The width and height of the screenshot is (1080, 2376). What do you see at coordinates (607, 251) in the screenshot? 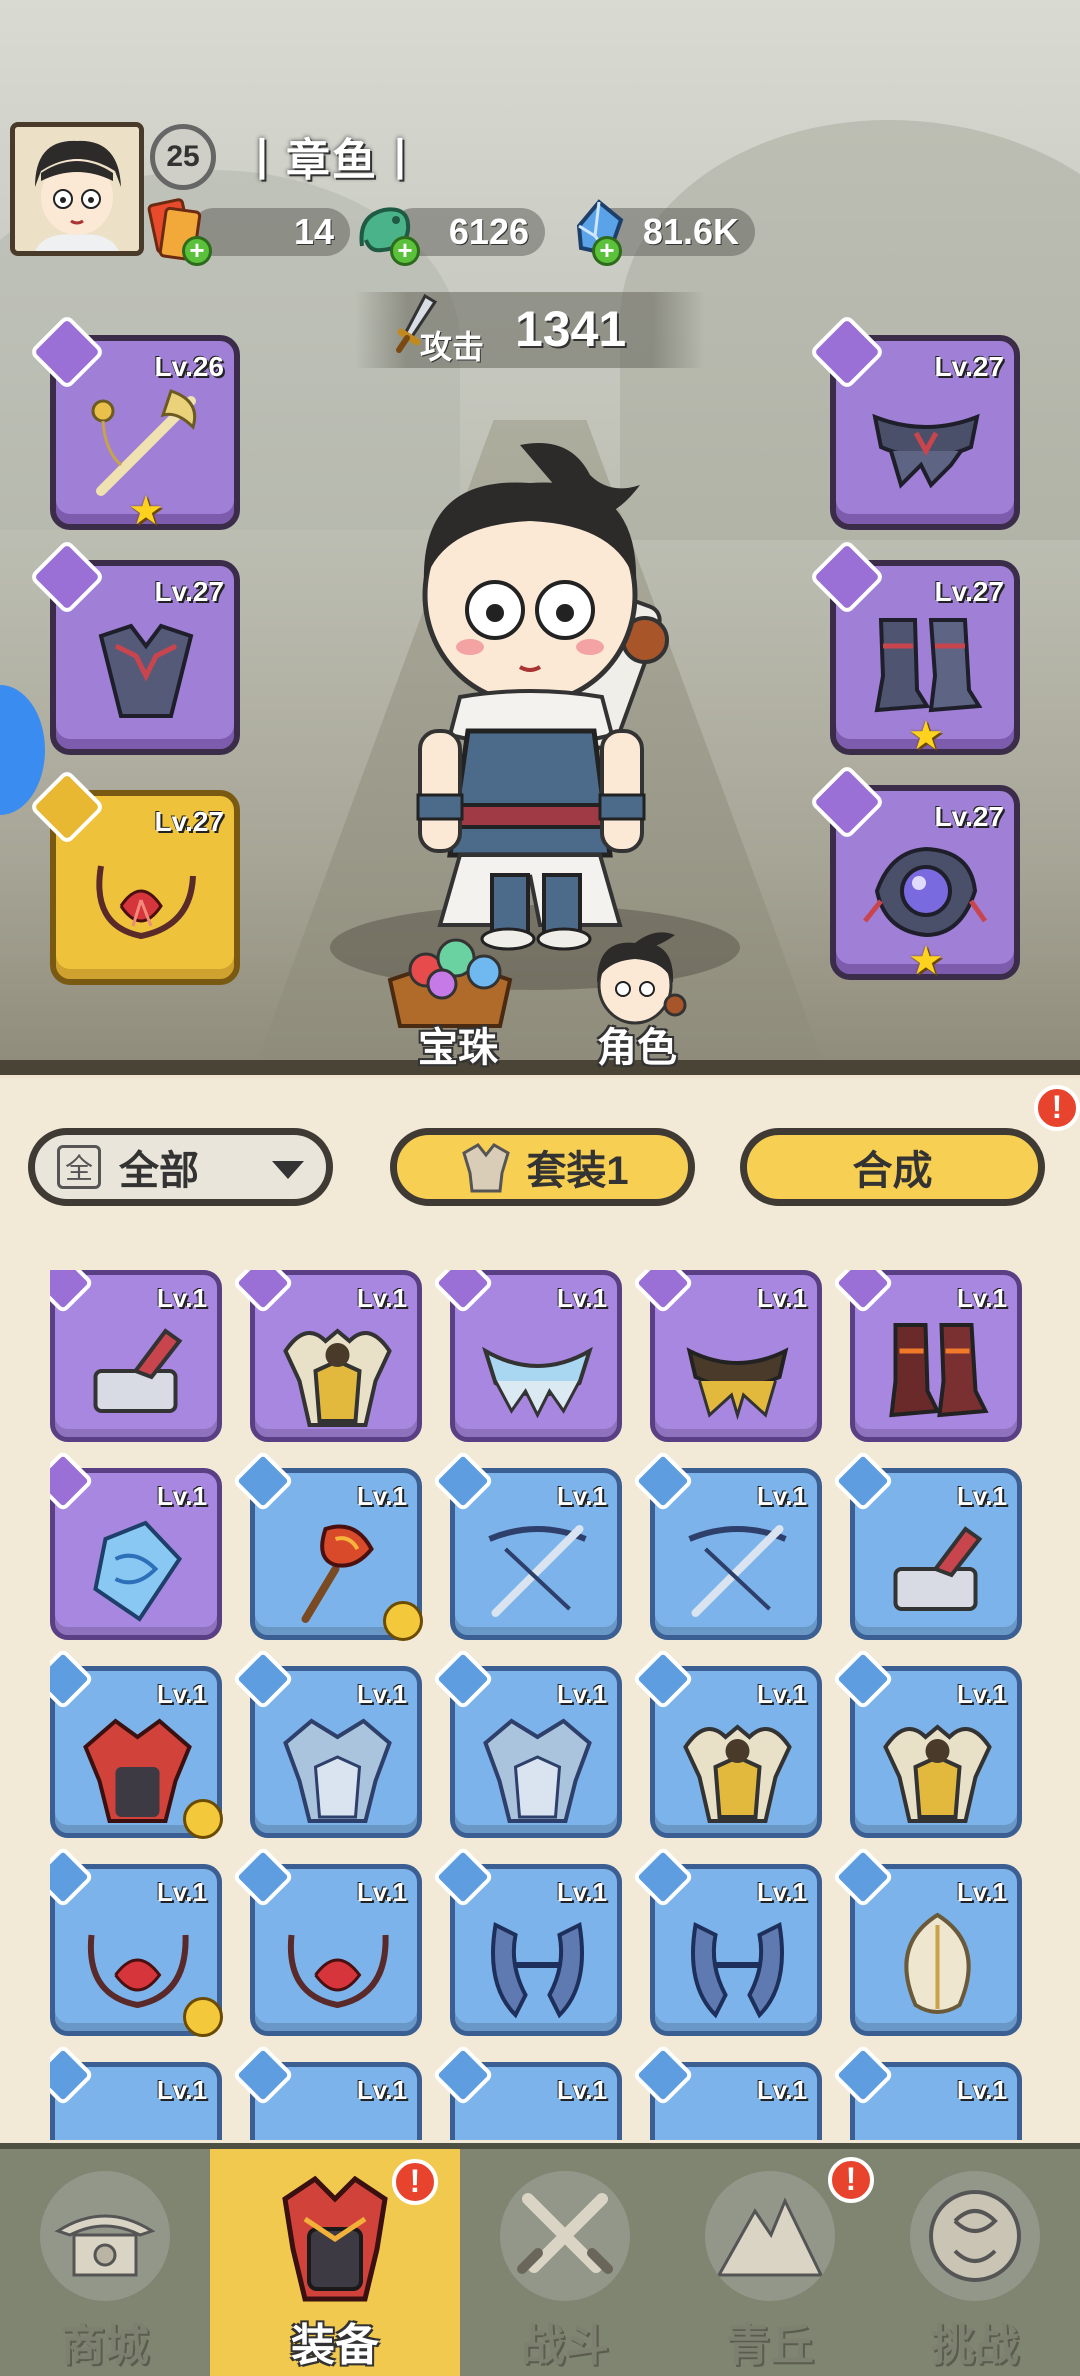
I see `add-gem-button: +` at bounding box center [607, 251].